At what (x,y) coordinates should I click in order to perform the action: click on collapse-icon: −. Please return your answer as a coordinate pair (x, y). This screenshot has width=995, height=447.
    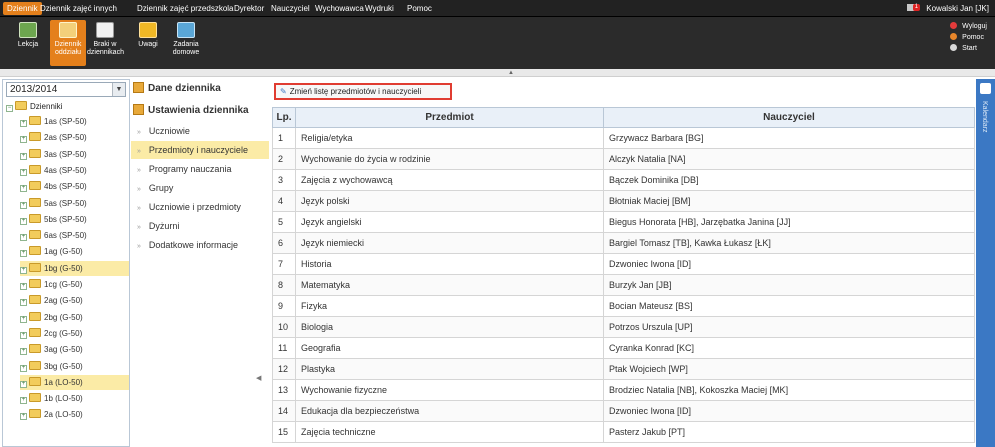
    Looking at the image, I should click on (9, 108).